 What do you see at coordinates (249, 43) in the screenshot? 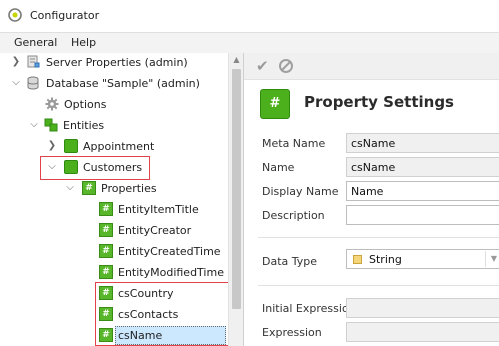
I see `menu-bar: General Help` at bounding box center [249, 43].